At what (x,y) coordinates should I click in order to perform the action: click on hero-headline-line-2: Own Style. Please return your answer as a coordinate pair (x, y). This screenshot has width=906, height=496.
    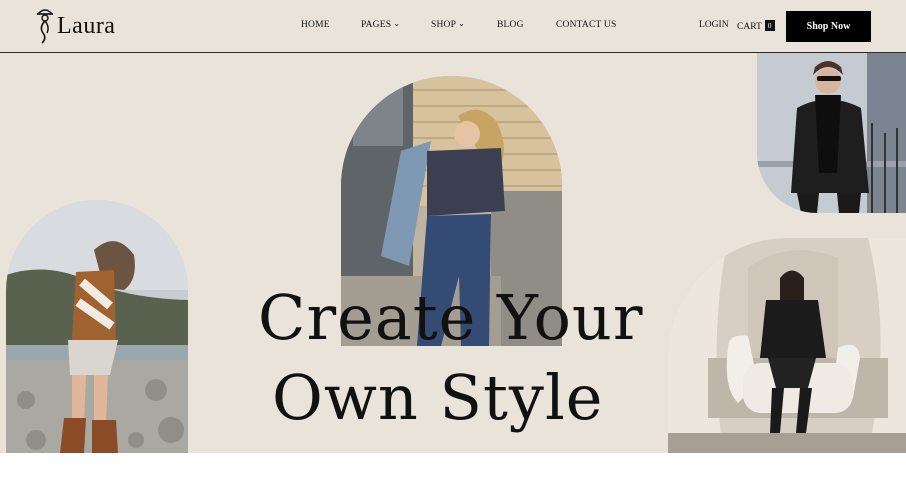
    Looking at the image, I should click on (438, 397).